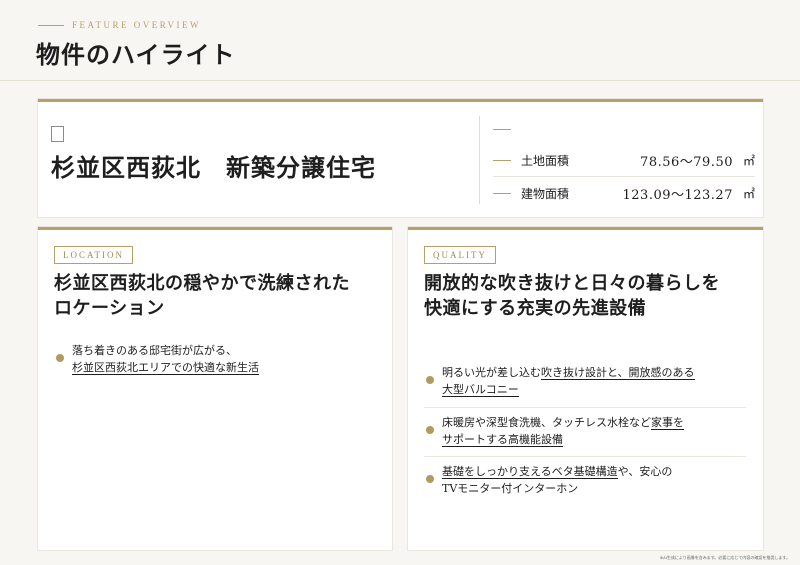 The height and width of the screenshot is (565, 800). What do you see at coordinates (51, 25) in the screenshot?
I see `eyebrow-rule` at bounding box center [51, 25].